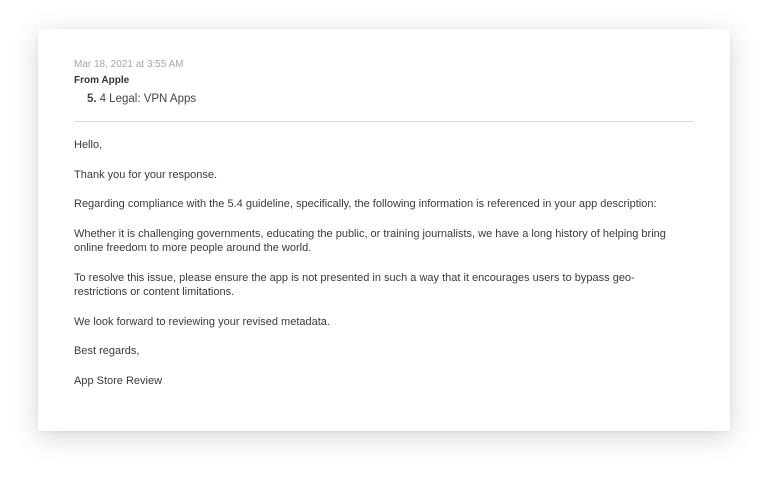  Describe the element at coordinates (384, 121) in the screenshot. I see `header-divider` at that location.